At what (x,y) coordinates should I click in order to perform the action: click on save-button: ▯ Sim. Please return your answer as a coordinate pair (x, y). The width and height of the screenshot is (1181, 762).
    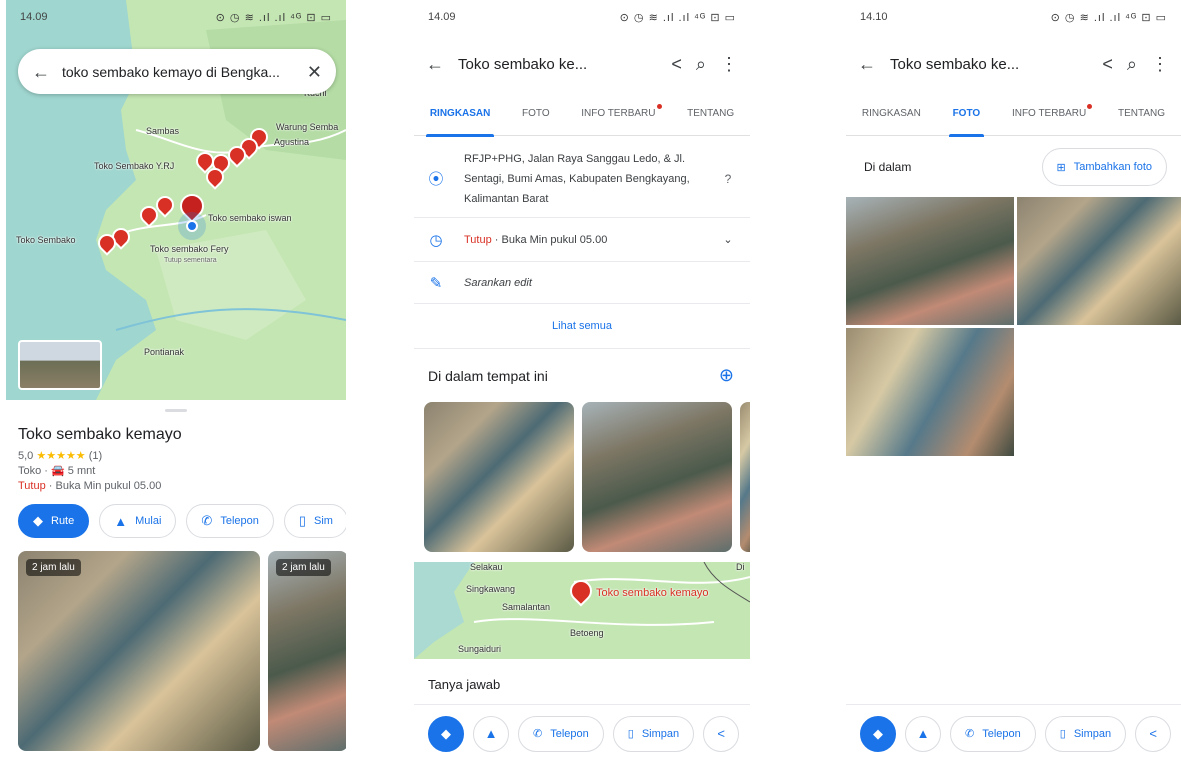
    Looking at the image, I should click on (314, 521).